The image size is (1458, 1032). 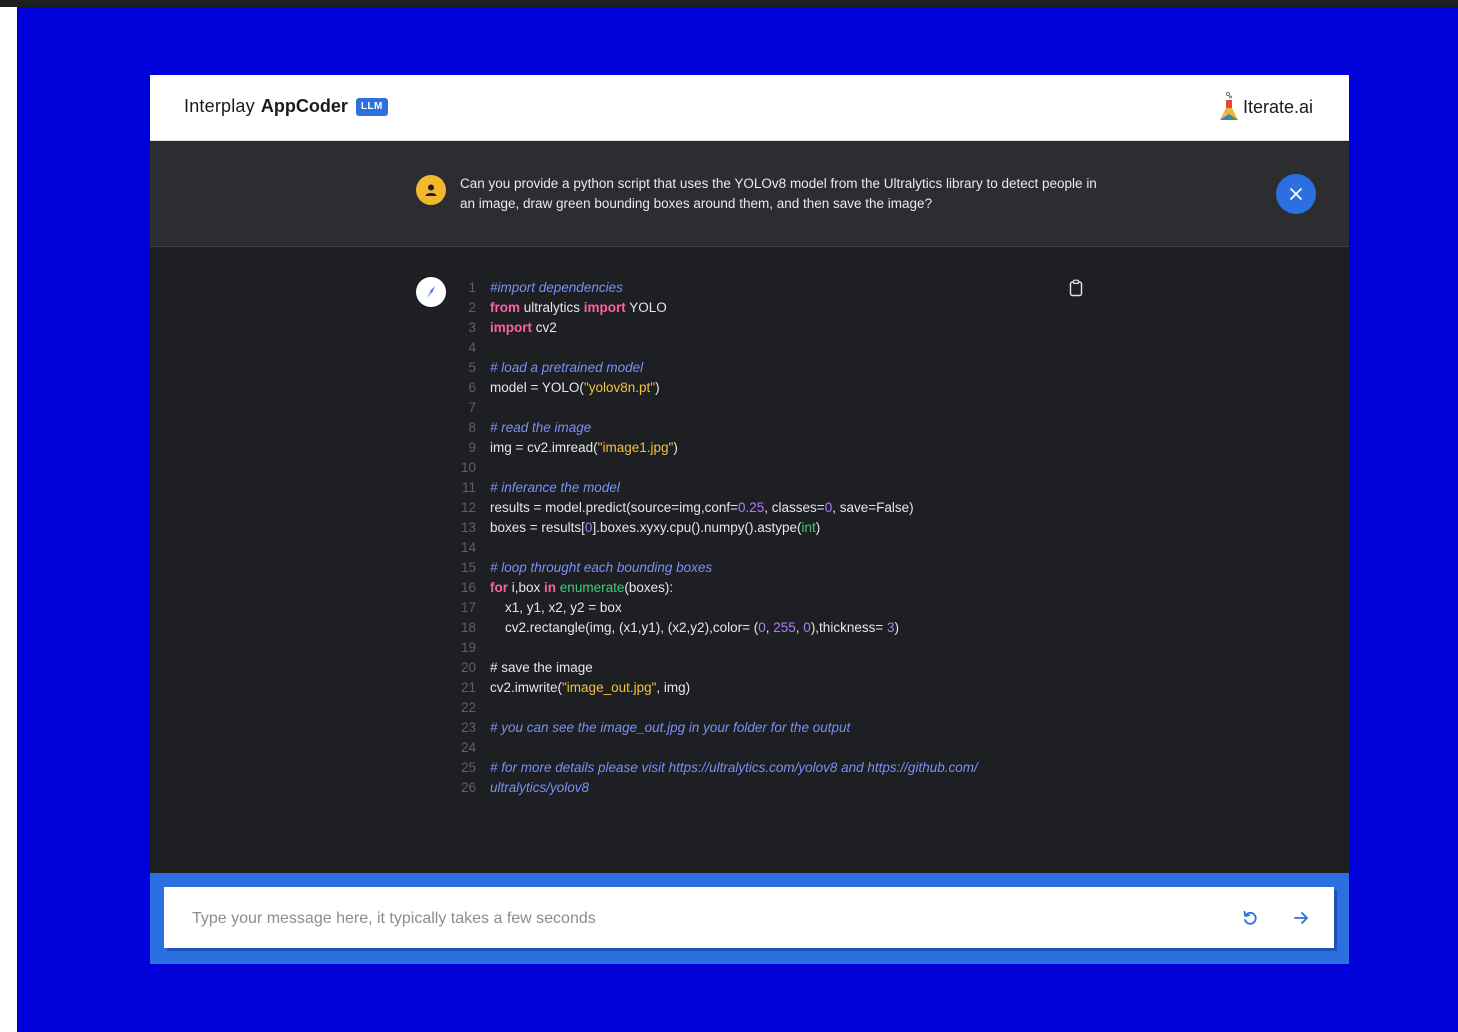 What do you see at coordinates (614, 507) in the screenshot?
I see `code-token: results = model.predict(source=img,conf=` at bounding box center [614, 507].